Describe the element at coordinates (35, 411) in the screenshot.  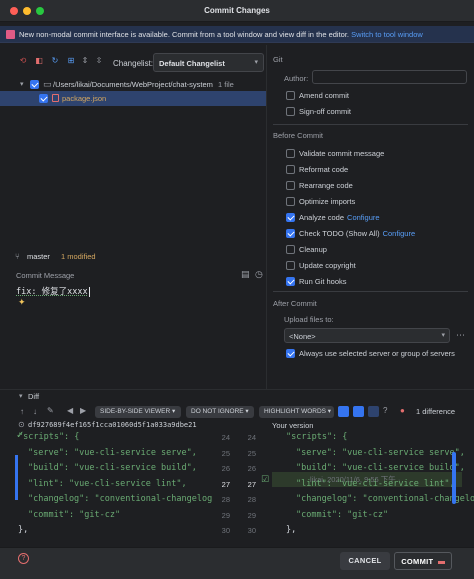
I see `next-diff-icon: ↓` at that location.